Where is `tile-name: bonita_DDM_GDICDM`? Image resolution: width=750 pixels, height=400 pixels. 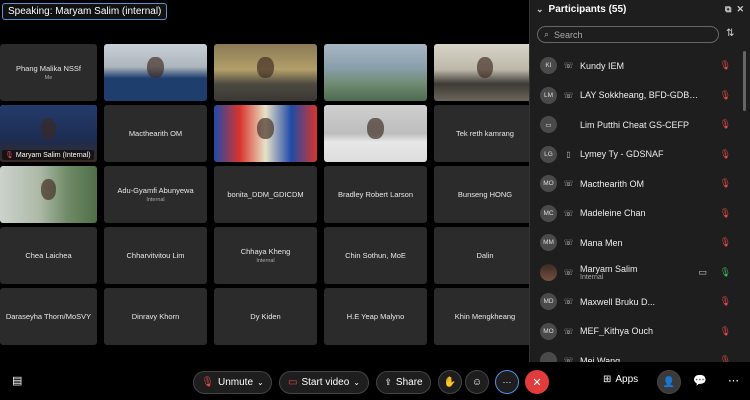
tile-name: bonita_DDM_GDICDM is located at coordinates (265, 194).